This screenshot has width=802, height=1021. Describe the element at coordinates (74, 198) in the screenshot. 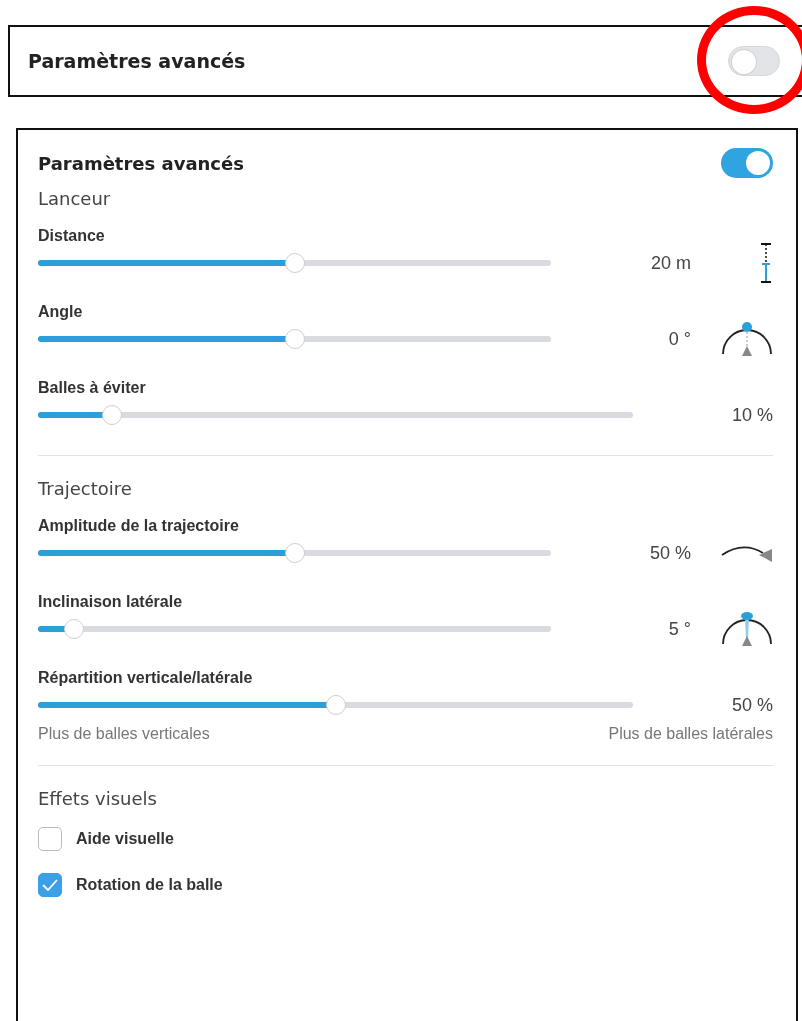

I see `group-title: Lanceur` at that location.